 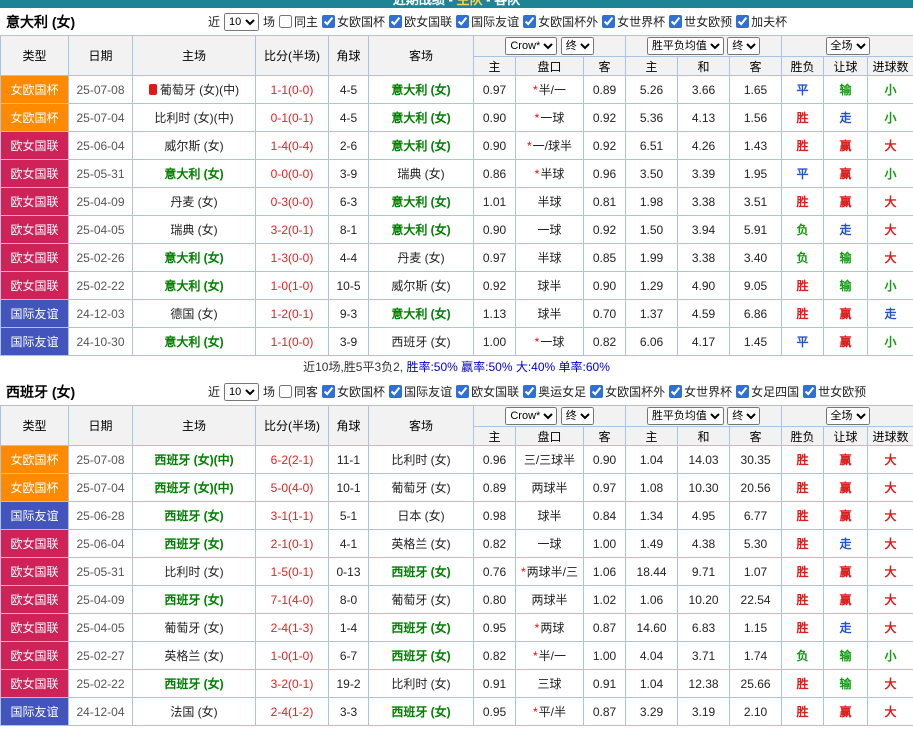 What do you see at coordinates (292, 89) in the screenshot?
I see `match-score: 1-1(0-0)` at bounding box center [292, 89].